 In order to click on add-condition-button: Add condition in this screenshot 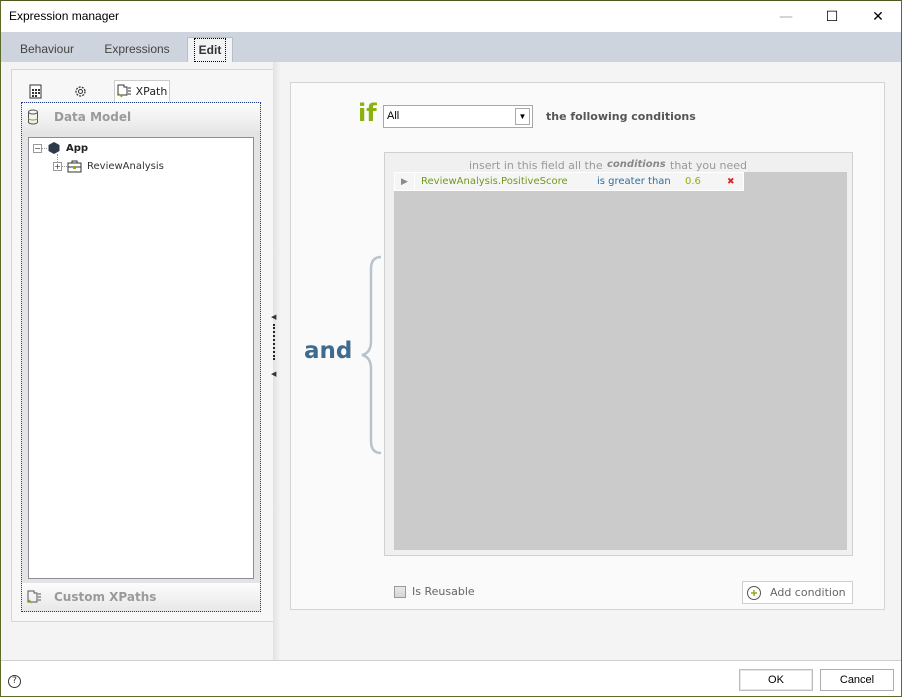, I will do `click(797, 592)`.